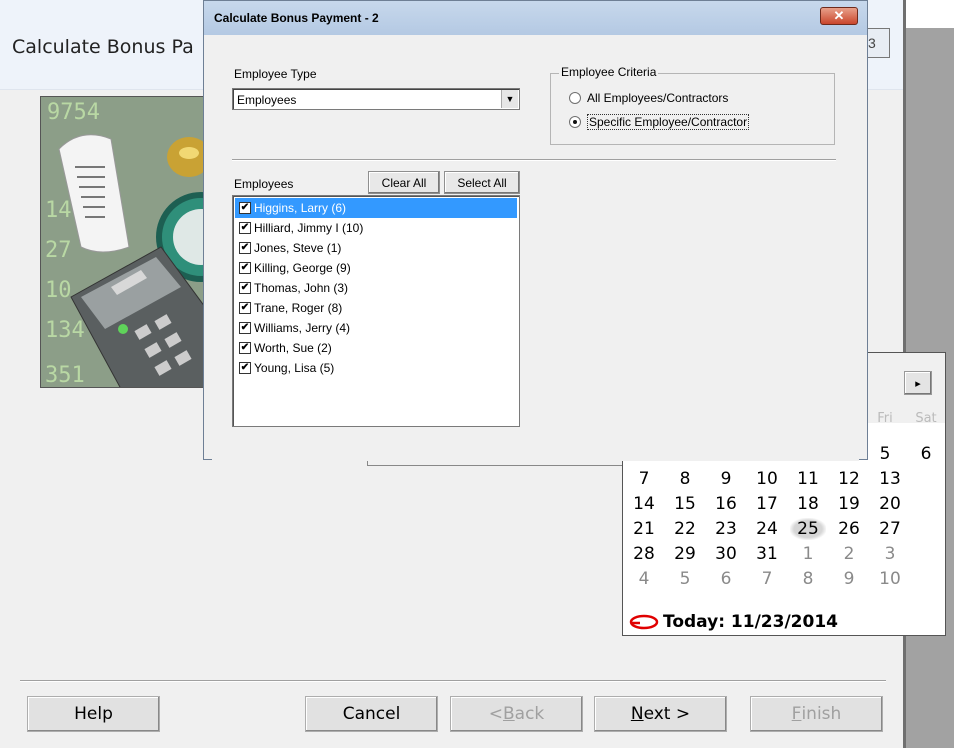  Describe the element at coordinates (890, 529) in the screenshot. I see `calendar-day: 27` at that location.